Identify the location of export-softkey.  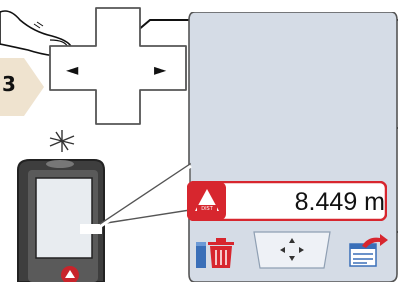
(368, 250).